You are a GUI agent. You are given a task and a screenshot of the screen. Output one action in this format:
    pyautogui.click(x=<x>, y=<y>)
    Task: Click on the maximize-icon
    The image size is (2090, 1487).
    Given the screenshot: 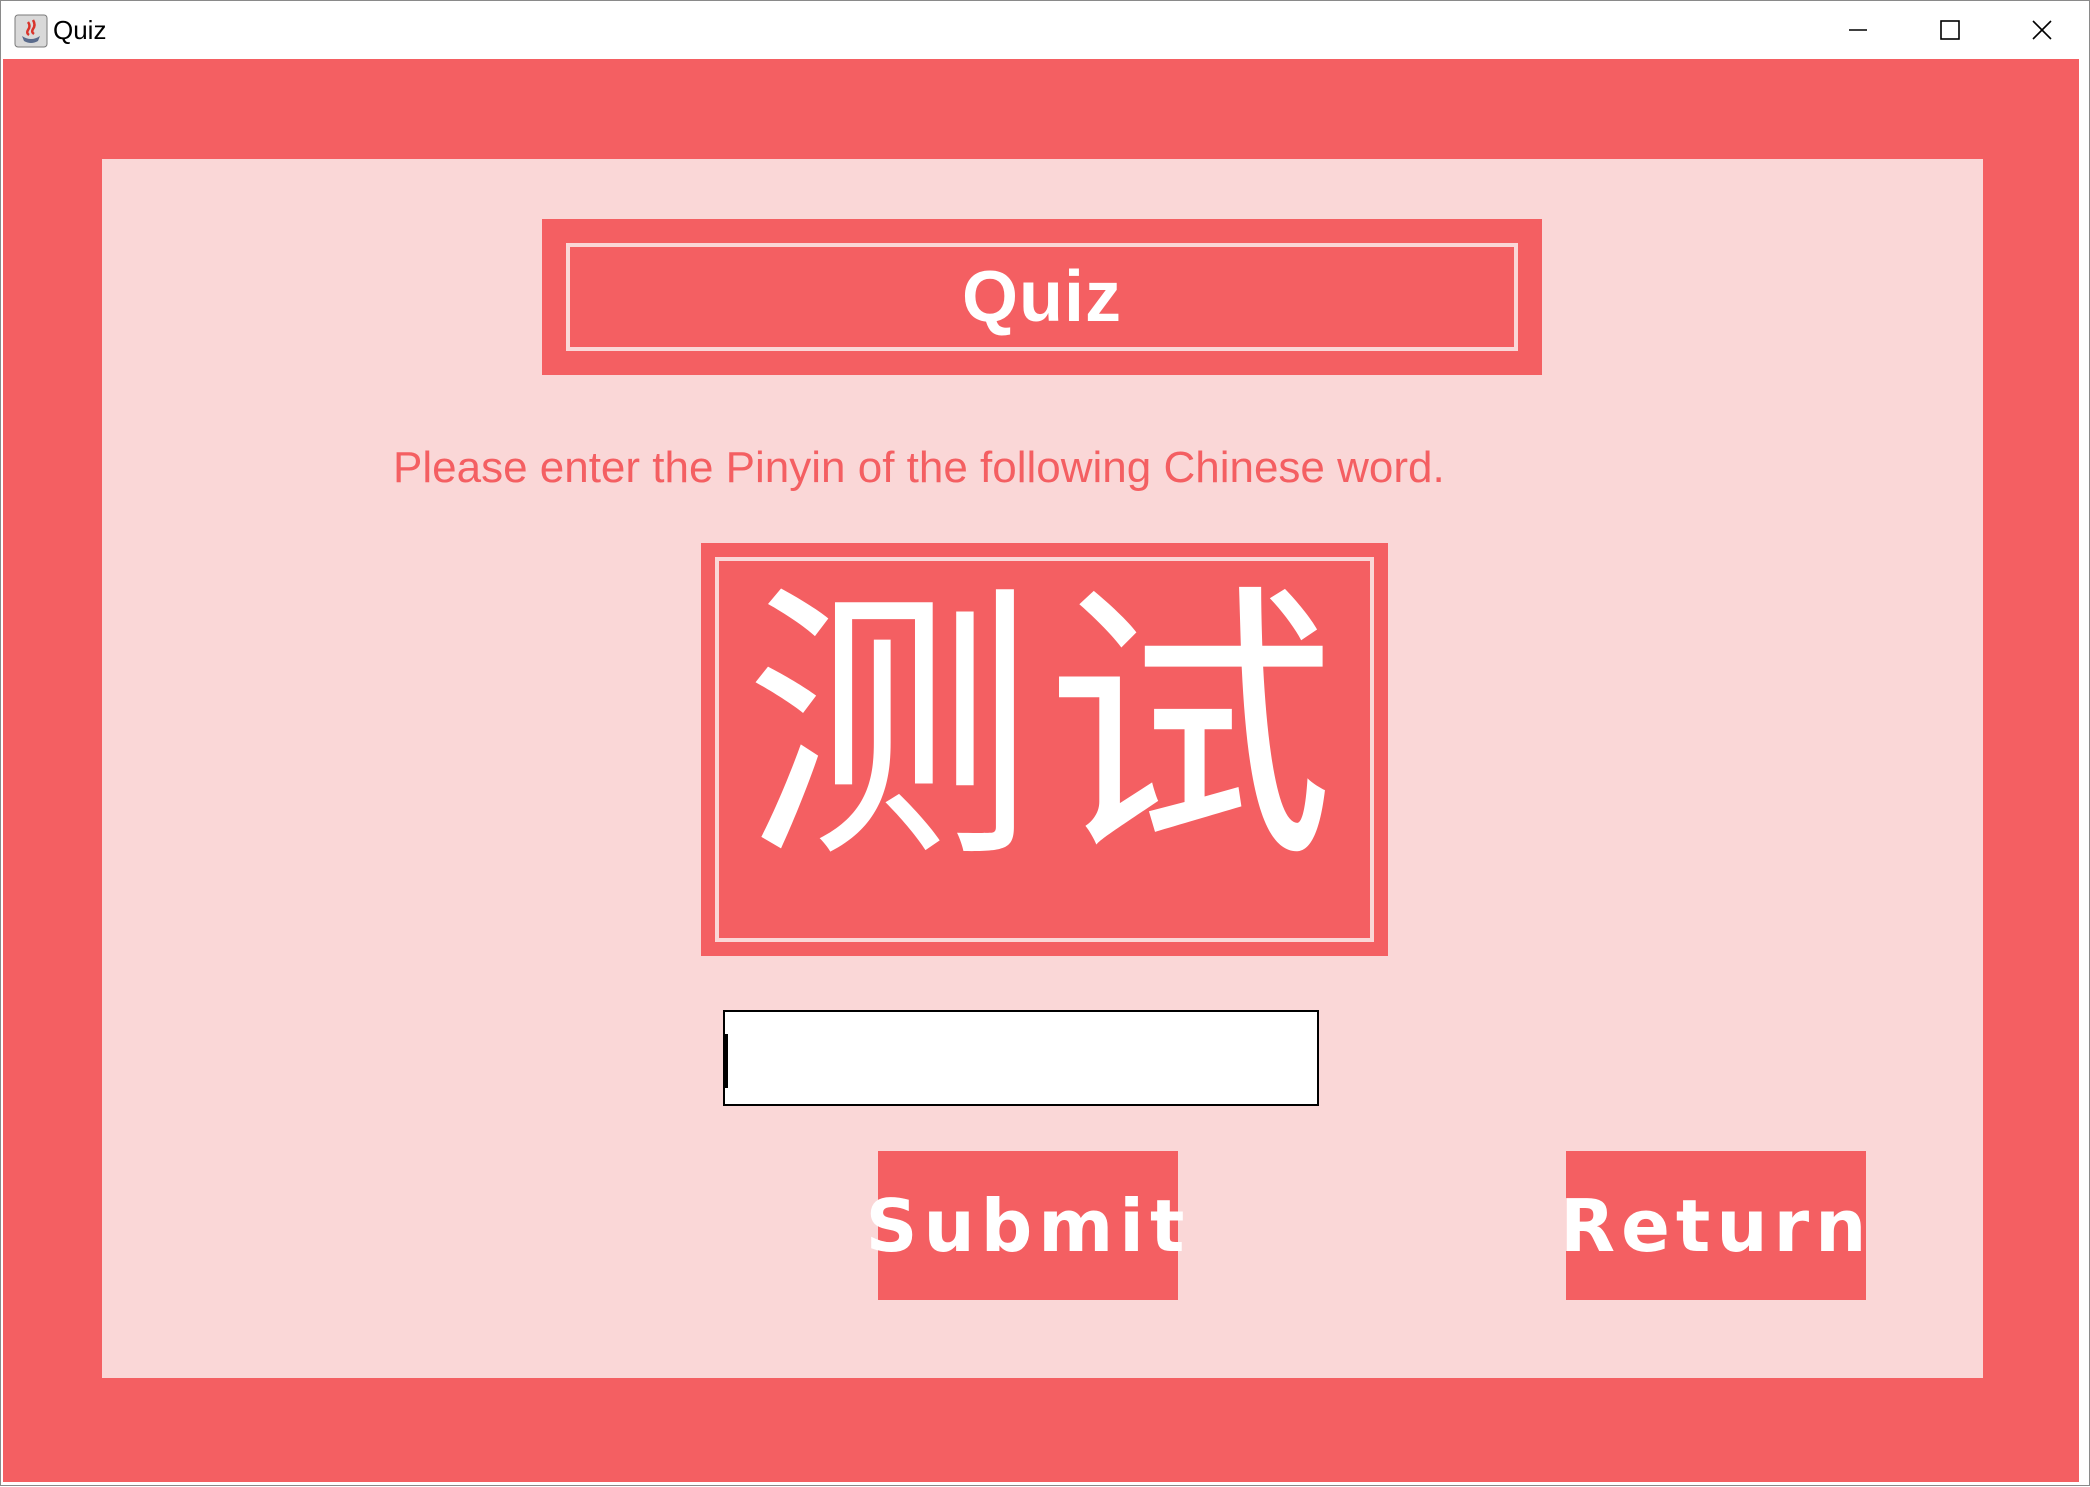 What is the action you would take?
    pyautogui.click(x=1950, y=30)
    